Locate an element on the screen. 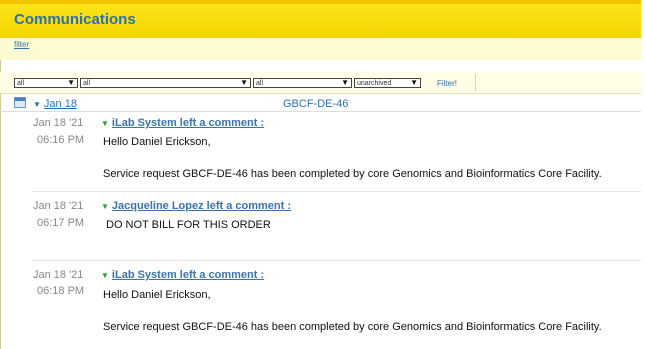  filter-select-3: all ▼ is located at coordinates (302, 83).